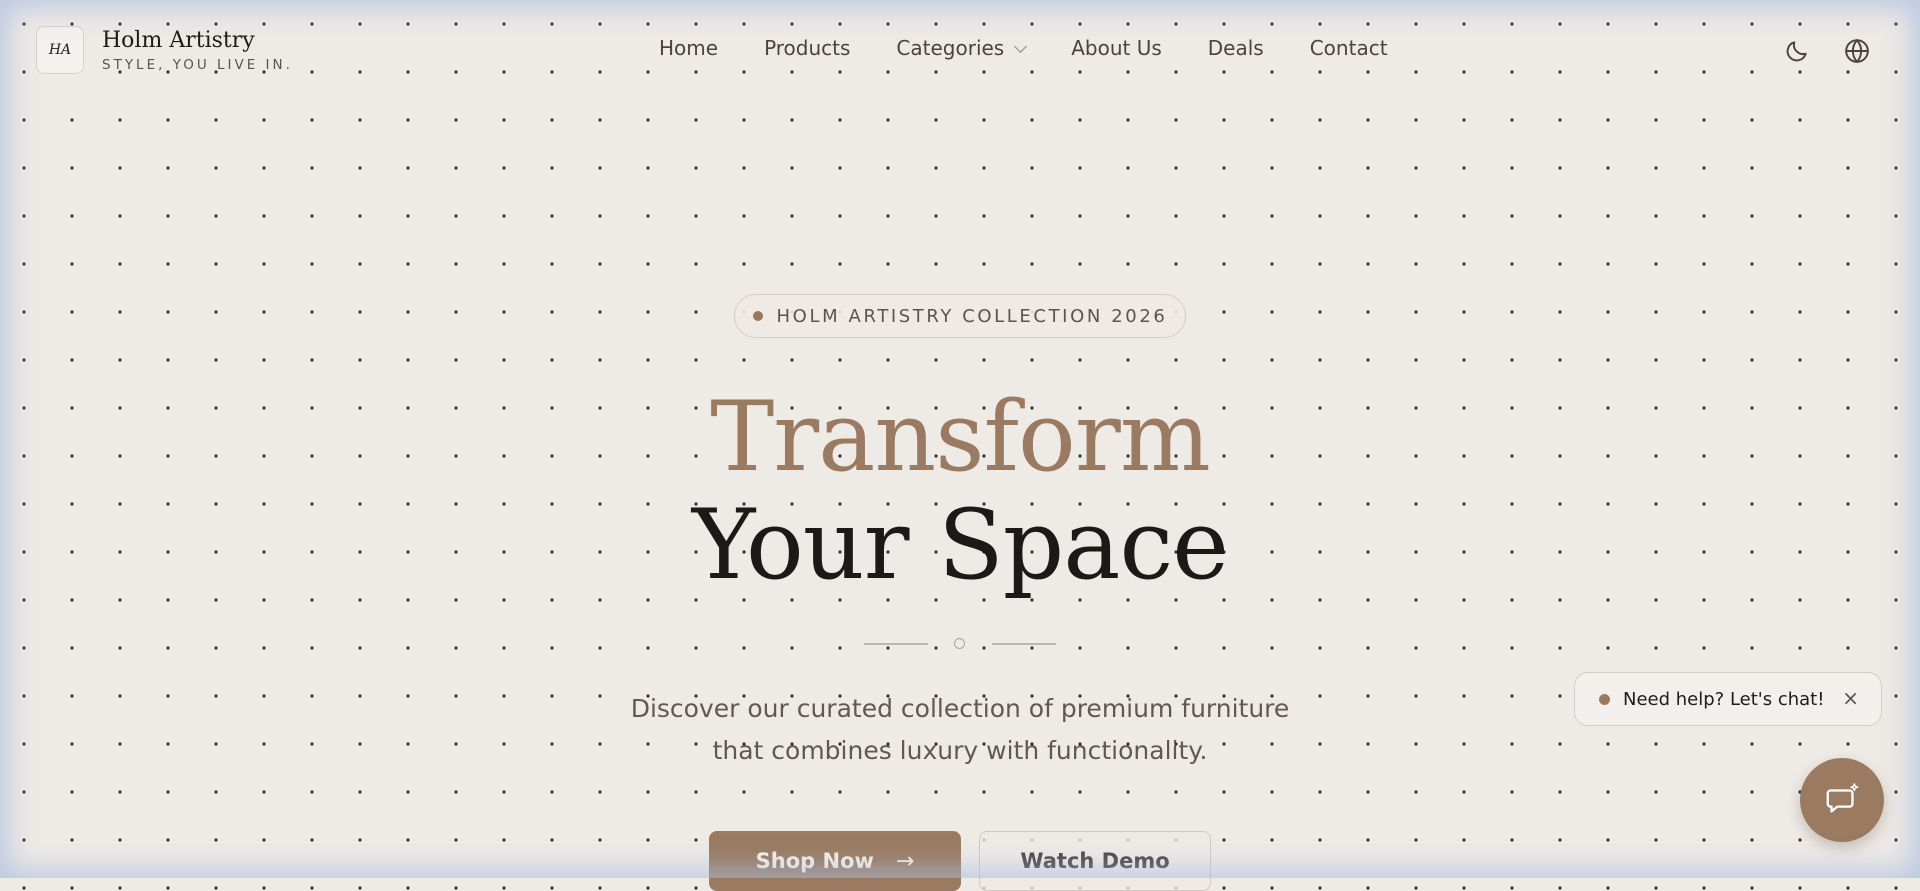  Describe the element at coordinates (960, 545) in the screenshot. I see `hero-title-line2: Your Space` at that location.